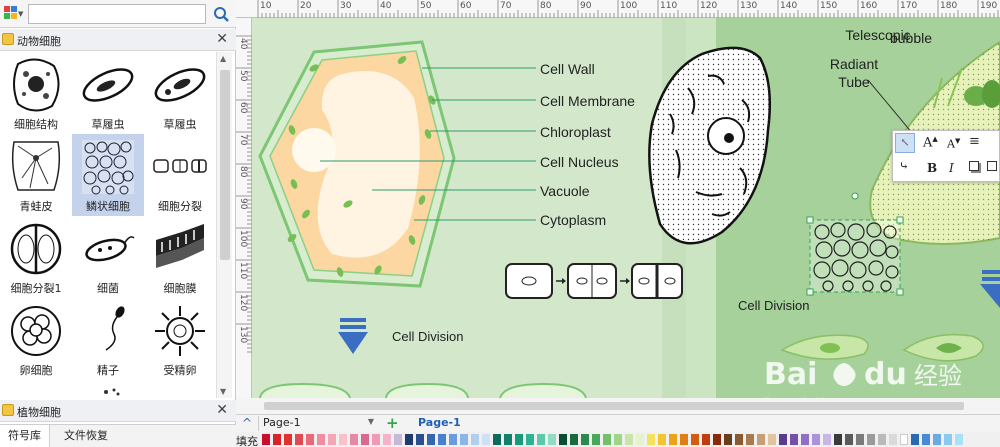 The height and width of the screenshot is (447, 1000). What do you see at coordinates (25, 436) in the screenshot?
I see `tab-symbols: 符号库` at bounding box center [25, 436].